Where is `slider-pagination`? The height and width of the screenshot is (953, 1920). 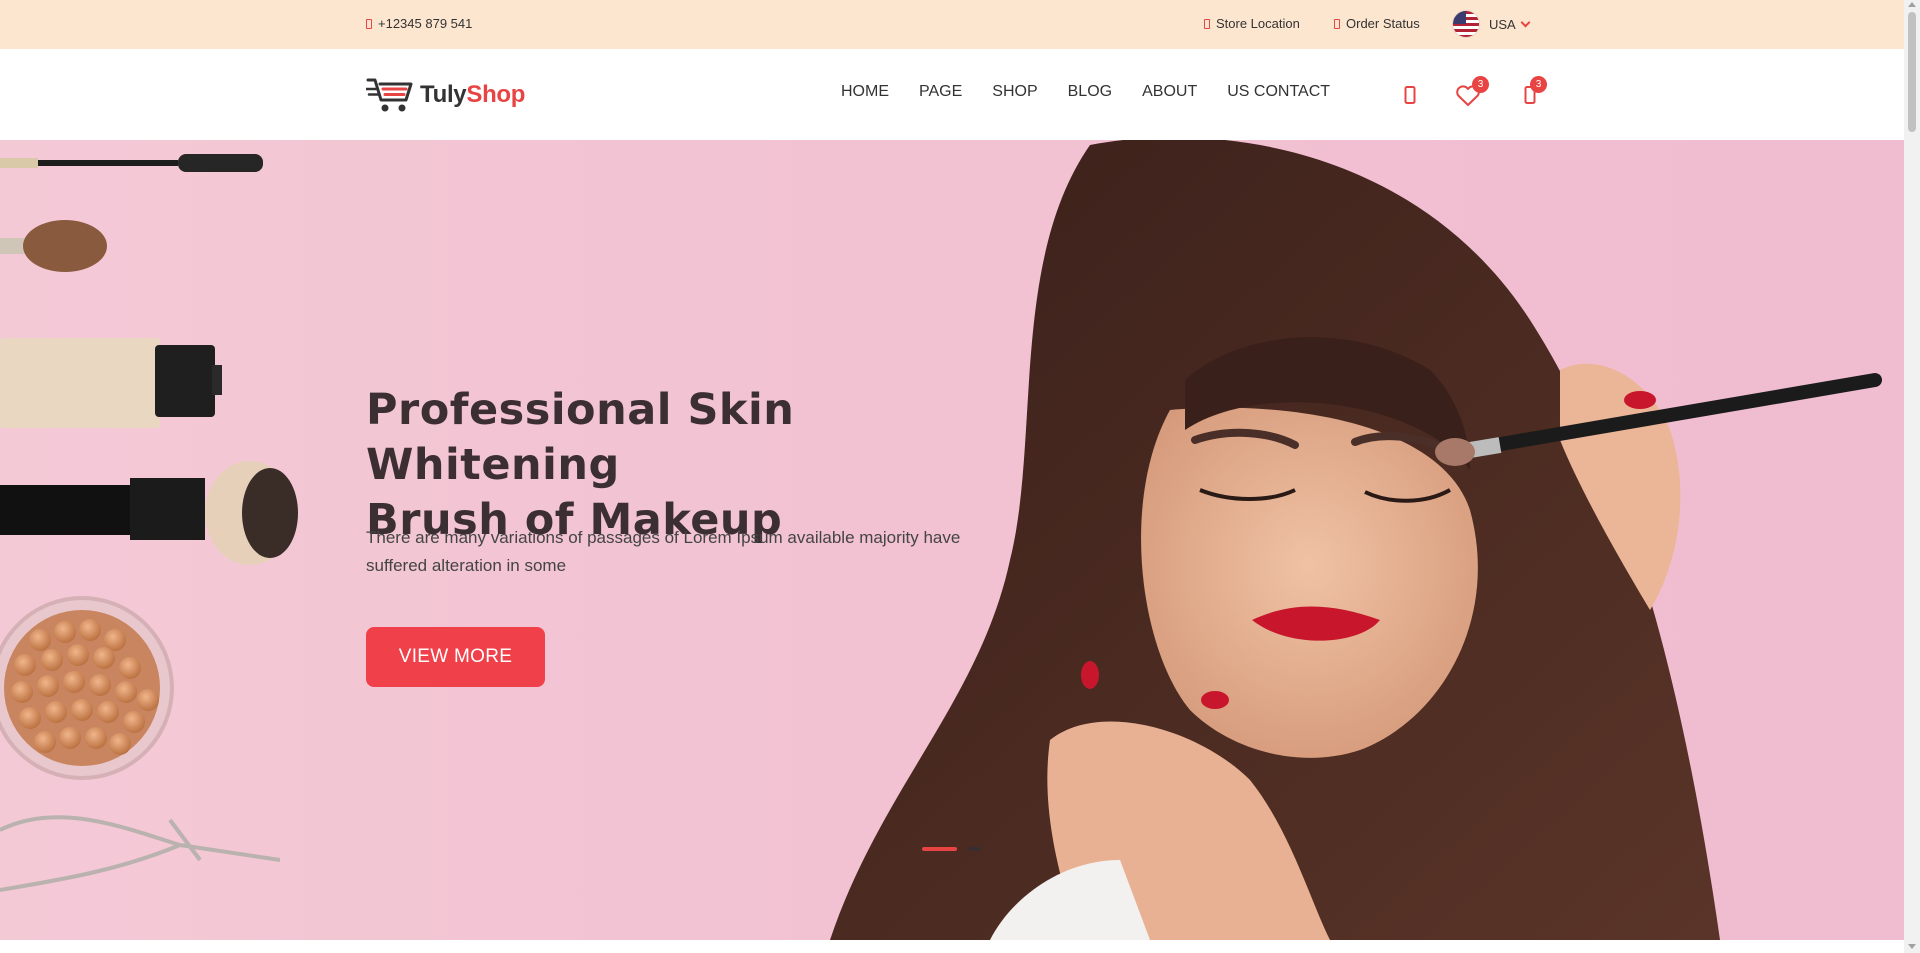
slider-pagination is located at coordinates (951, 849).